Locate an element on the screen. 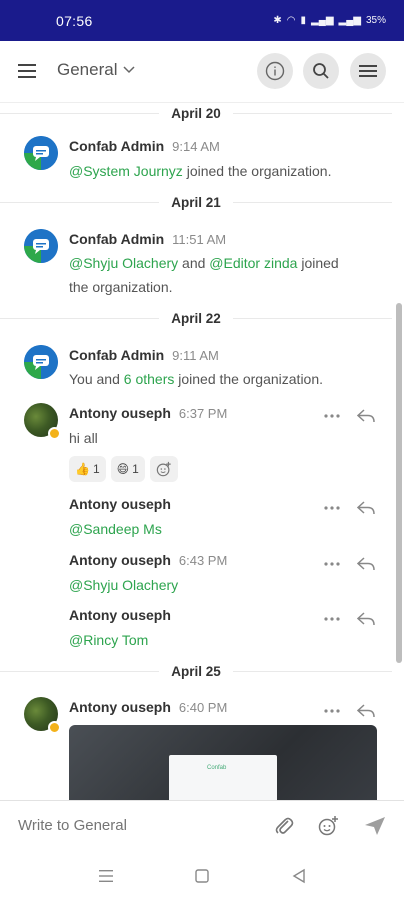 This screenshot has height=900, width=404. back-button is located at coordinates (299, 876).